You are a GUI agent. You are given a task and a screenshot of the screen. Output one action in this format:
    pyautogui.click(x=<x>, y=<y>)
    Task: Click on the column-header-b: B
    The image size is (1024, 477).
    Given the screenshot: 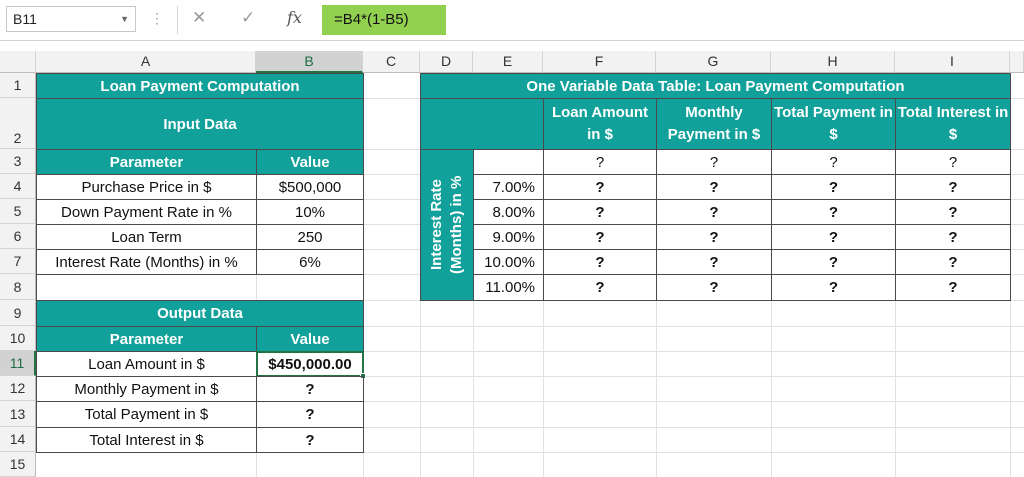 What is the action you would take?
    pyautogui.click(x=309, y=62)
    